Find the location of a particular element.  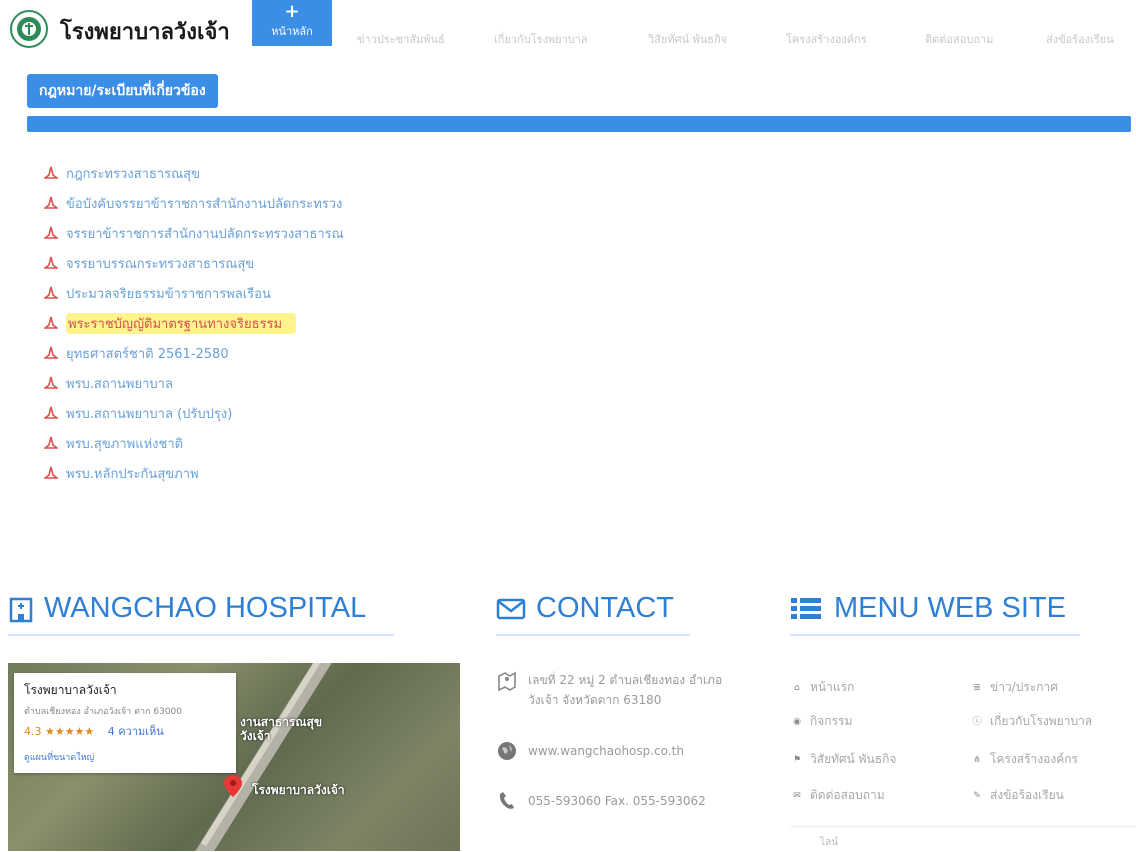

nav-item-vision: วิสัยทัศน์ พันธกิจ is located at coordinates (687, 39).